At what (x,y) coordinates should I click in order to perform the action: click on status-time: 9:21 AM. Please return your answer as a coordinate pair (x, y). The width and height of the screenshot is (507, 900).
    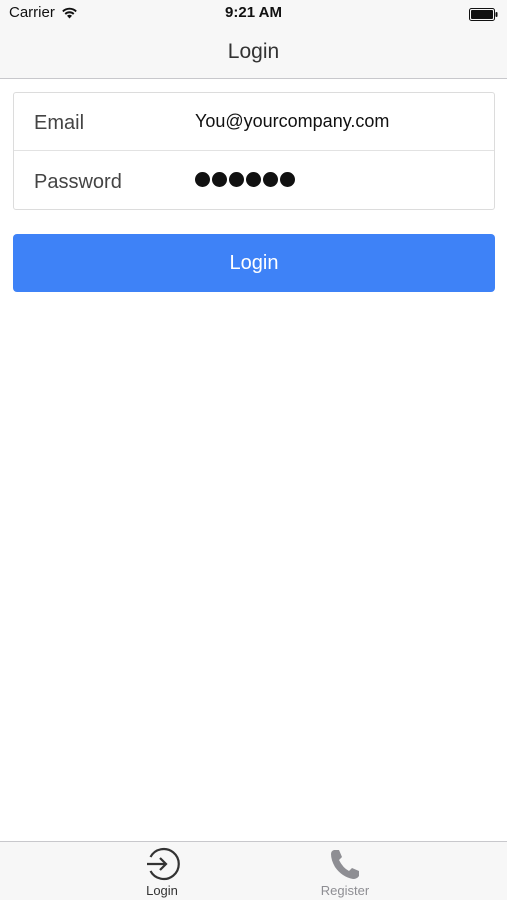
    Looking at the image, I should click on (253, 12).